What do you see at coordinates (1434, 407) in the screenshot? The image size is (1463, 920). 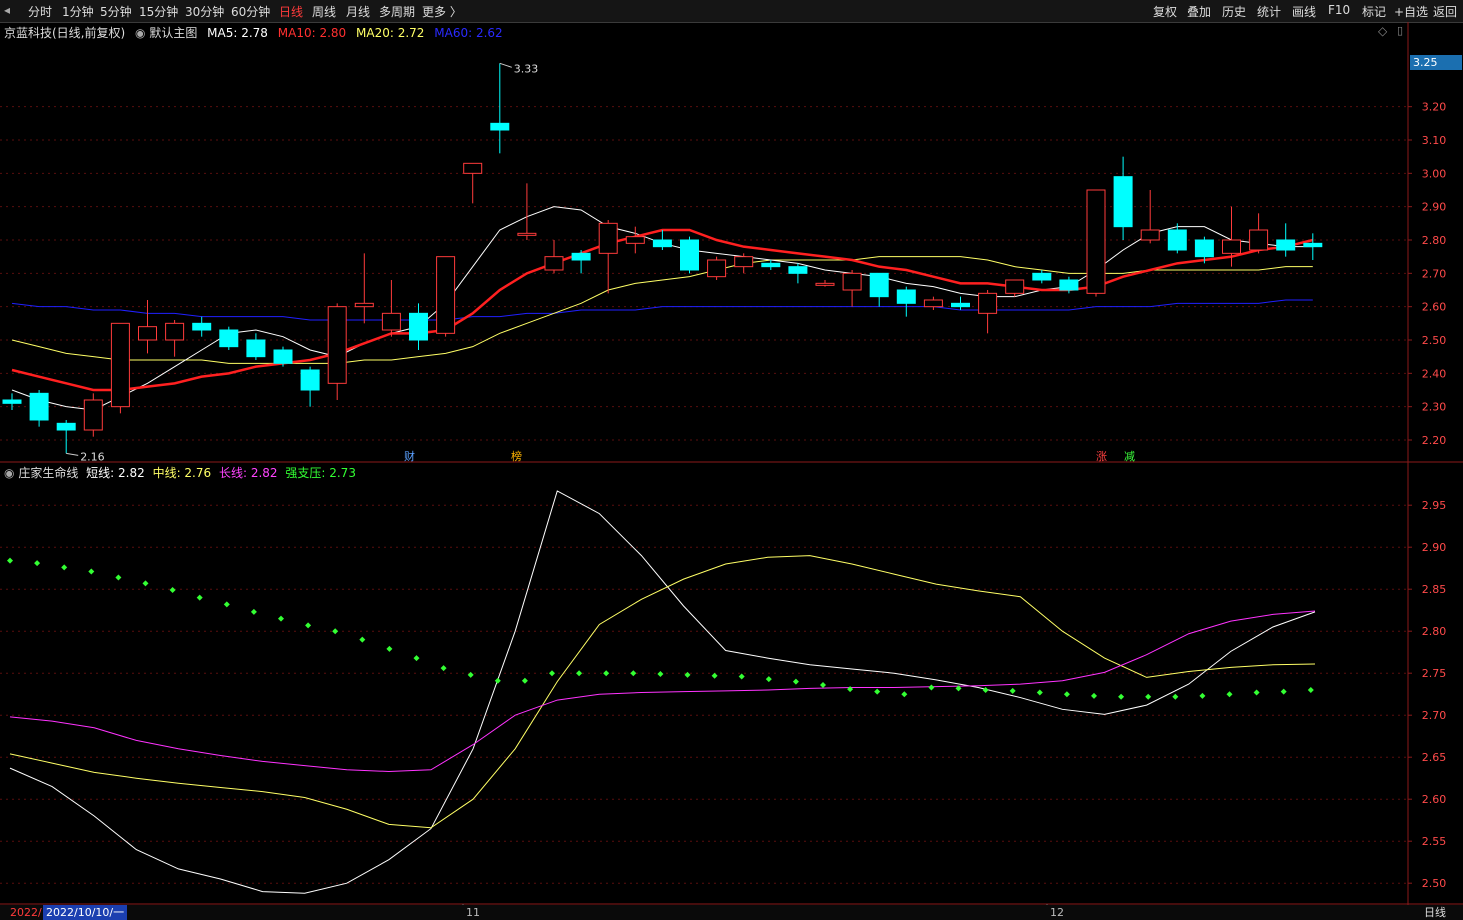 I see `main-tick-label: 2.30` at bounding box center [1434, 407].